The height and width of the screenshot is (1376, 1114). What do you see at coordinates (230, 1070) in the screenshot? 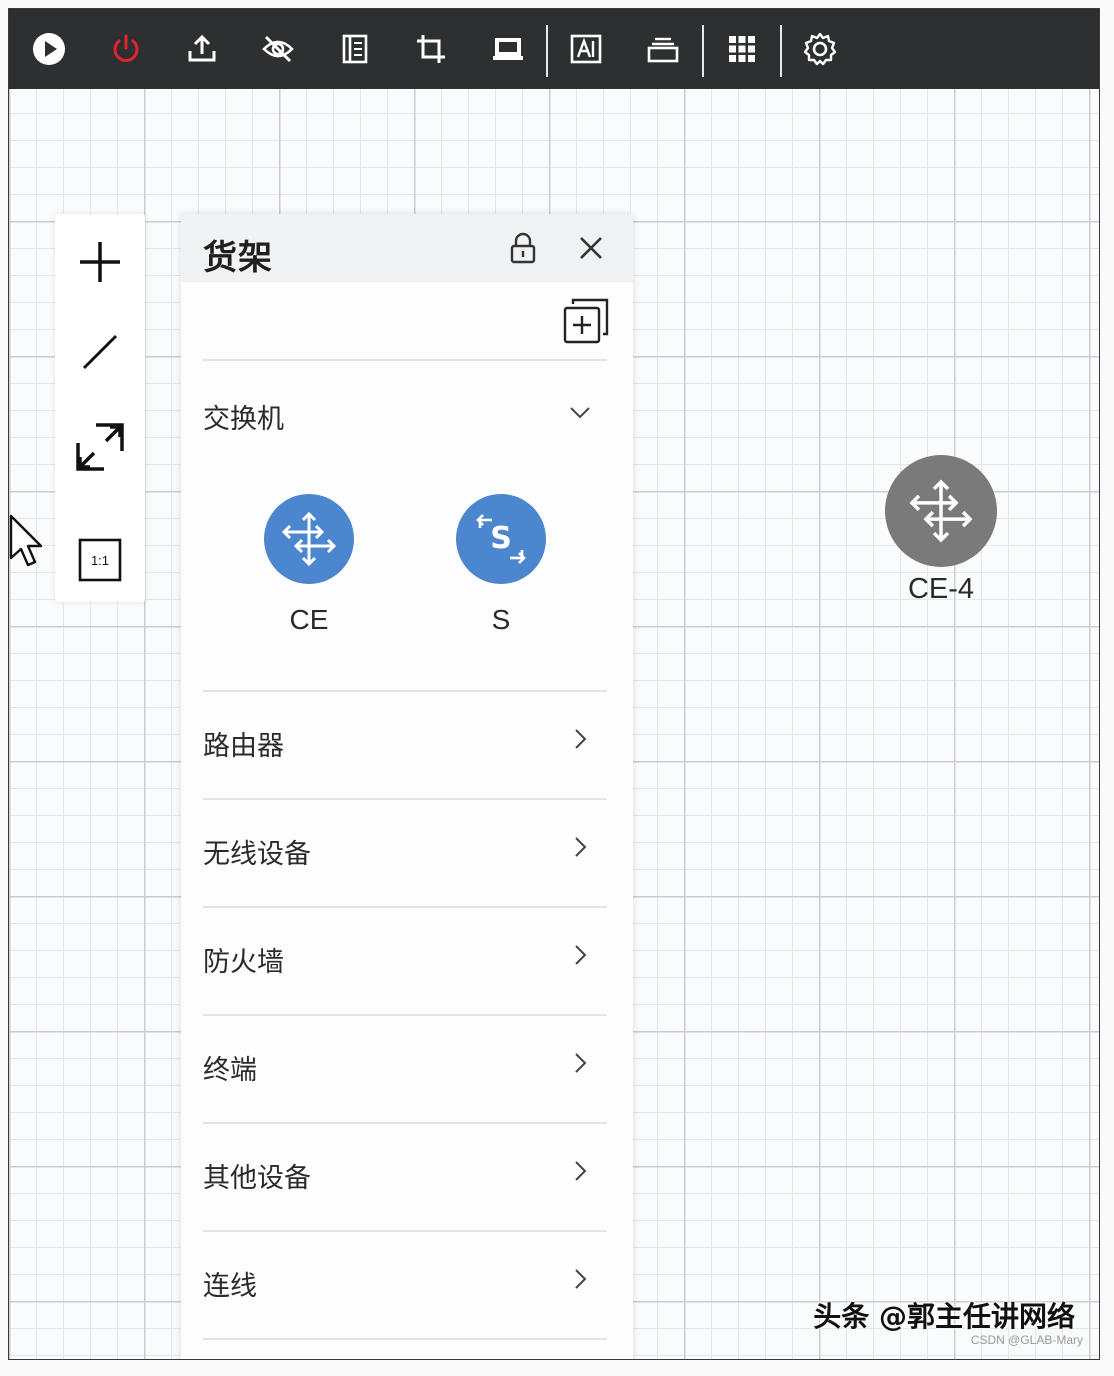
I see `category-label: 终端` at bounding box center [230, 1070].